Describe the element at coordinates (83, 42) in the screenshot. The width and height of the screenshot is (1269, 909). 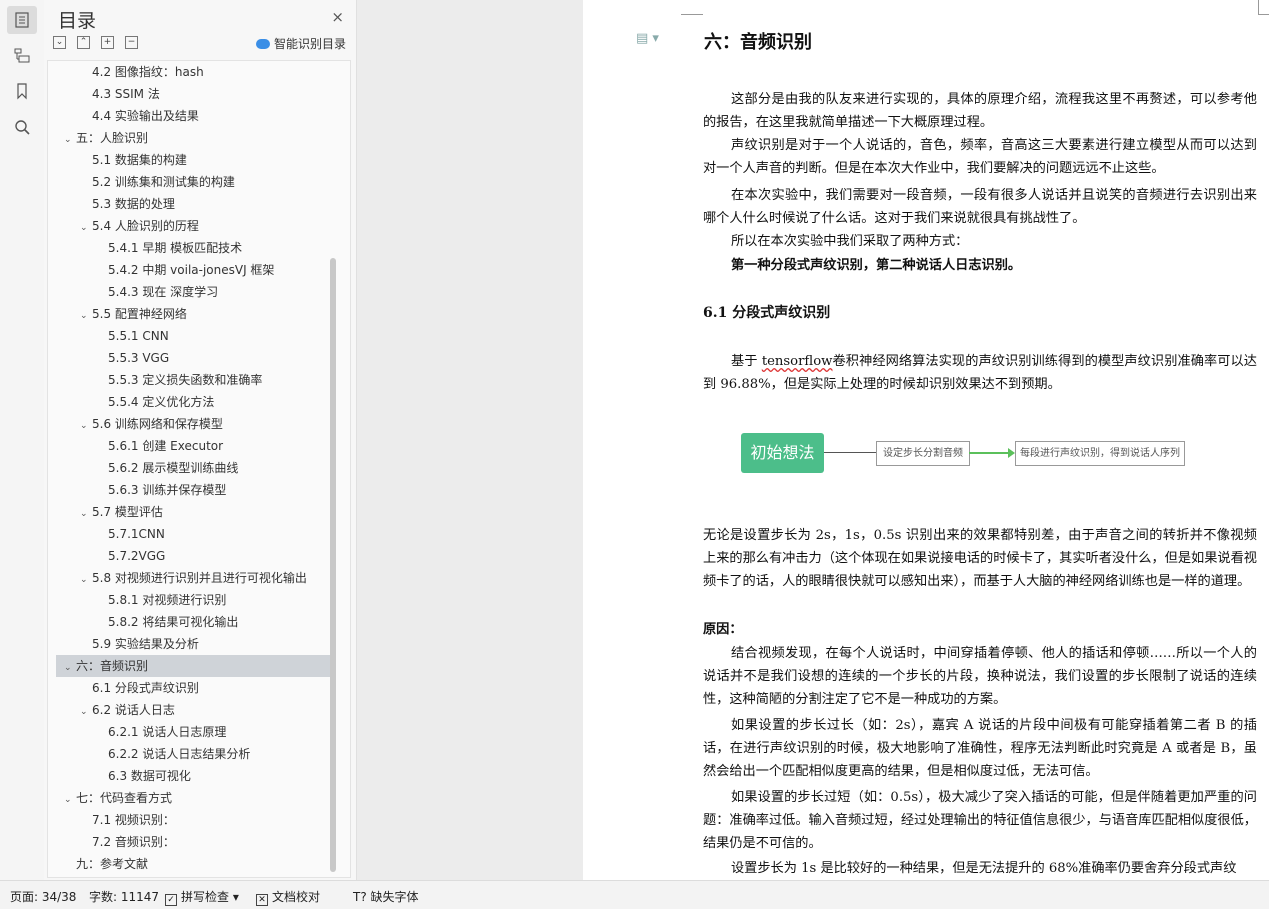
I see `expand-up-icon: ⌃` at that location.